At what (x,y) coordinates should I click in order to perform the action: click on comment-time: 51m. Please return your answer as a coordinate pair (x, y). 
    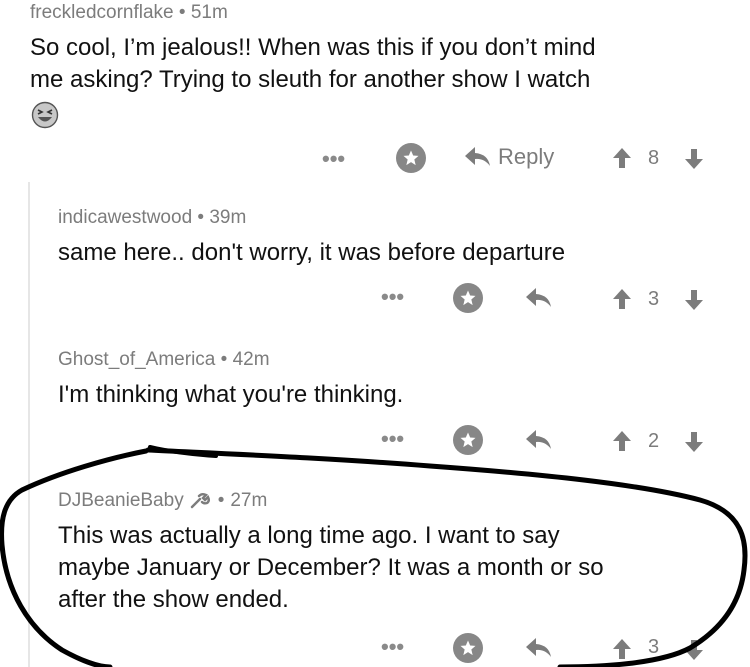
    Looking at the image, I should click on (209, 12).